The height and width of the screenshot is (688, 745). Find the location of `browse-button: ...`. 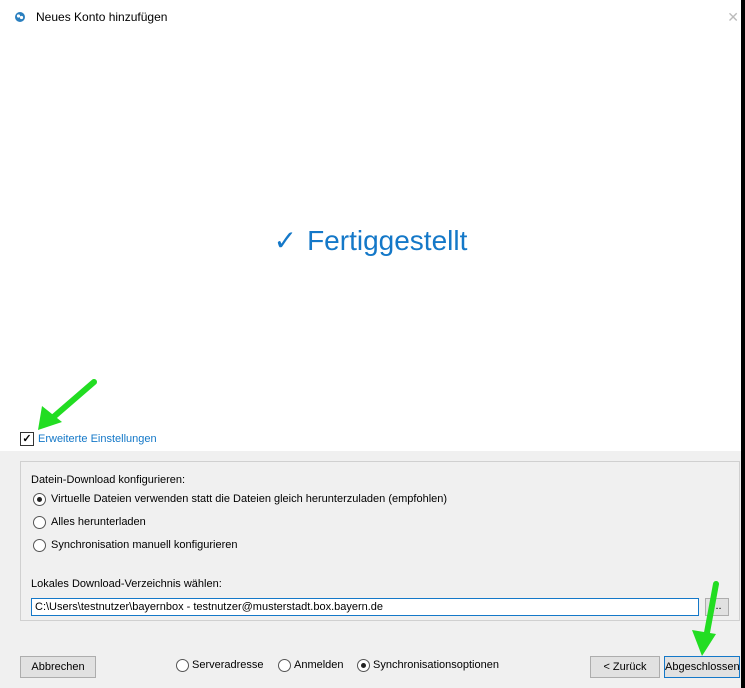

browse-button: ... is located at coordinates (717, 607).